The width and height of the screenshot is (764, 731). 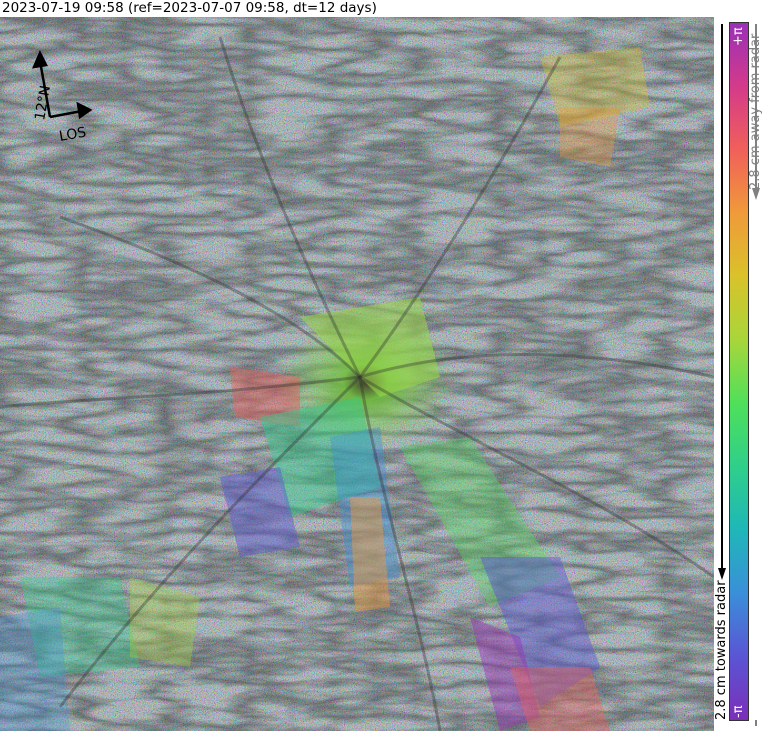 I want to click on los-label: LOS, so click(x=73, y=134).